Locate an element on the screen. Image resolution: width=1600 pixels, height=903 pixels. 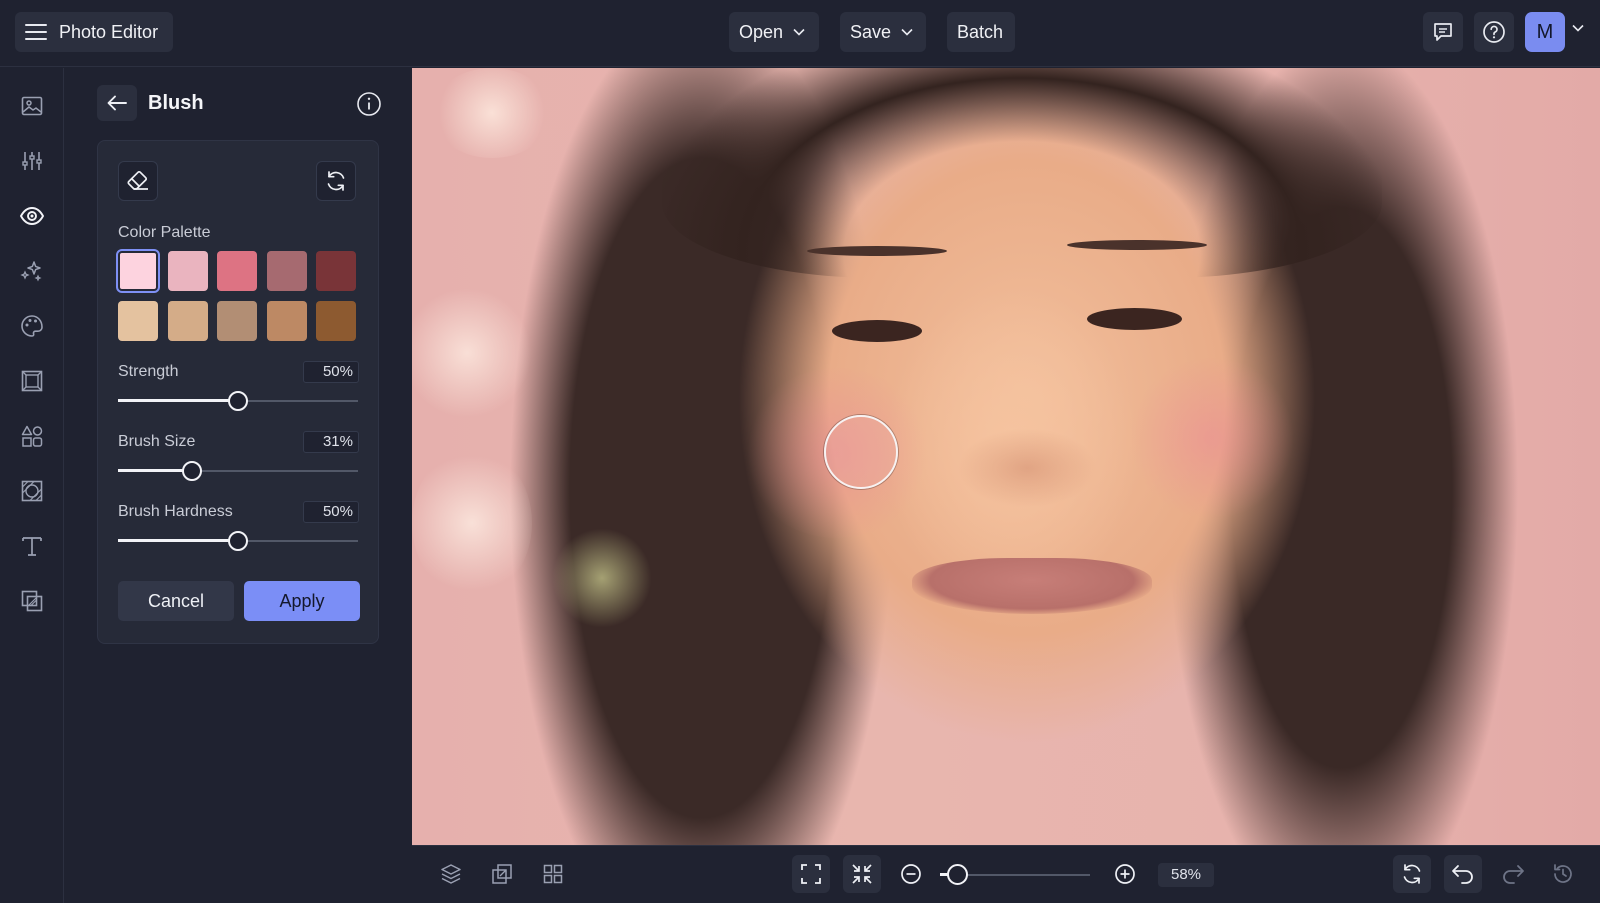
open-label: Open is located at coordinates (761, 31).